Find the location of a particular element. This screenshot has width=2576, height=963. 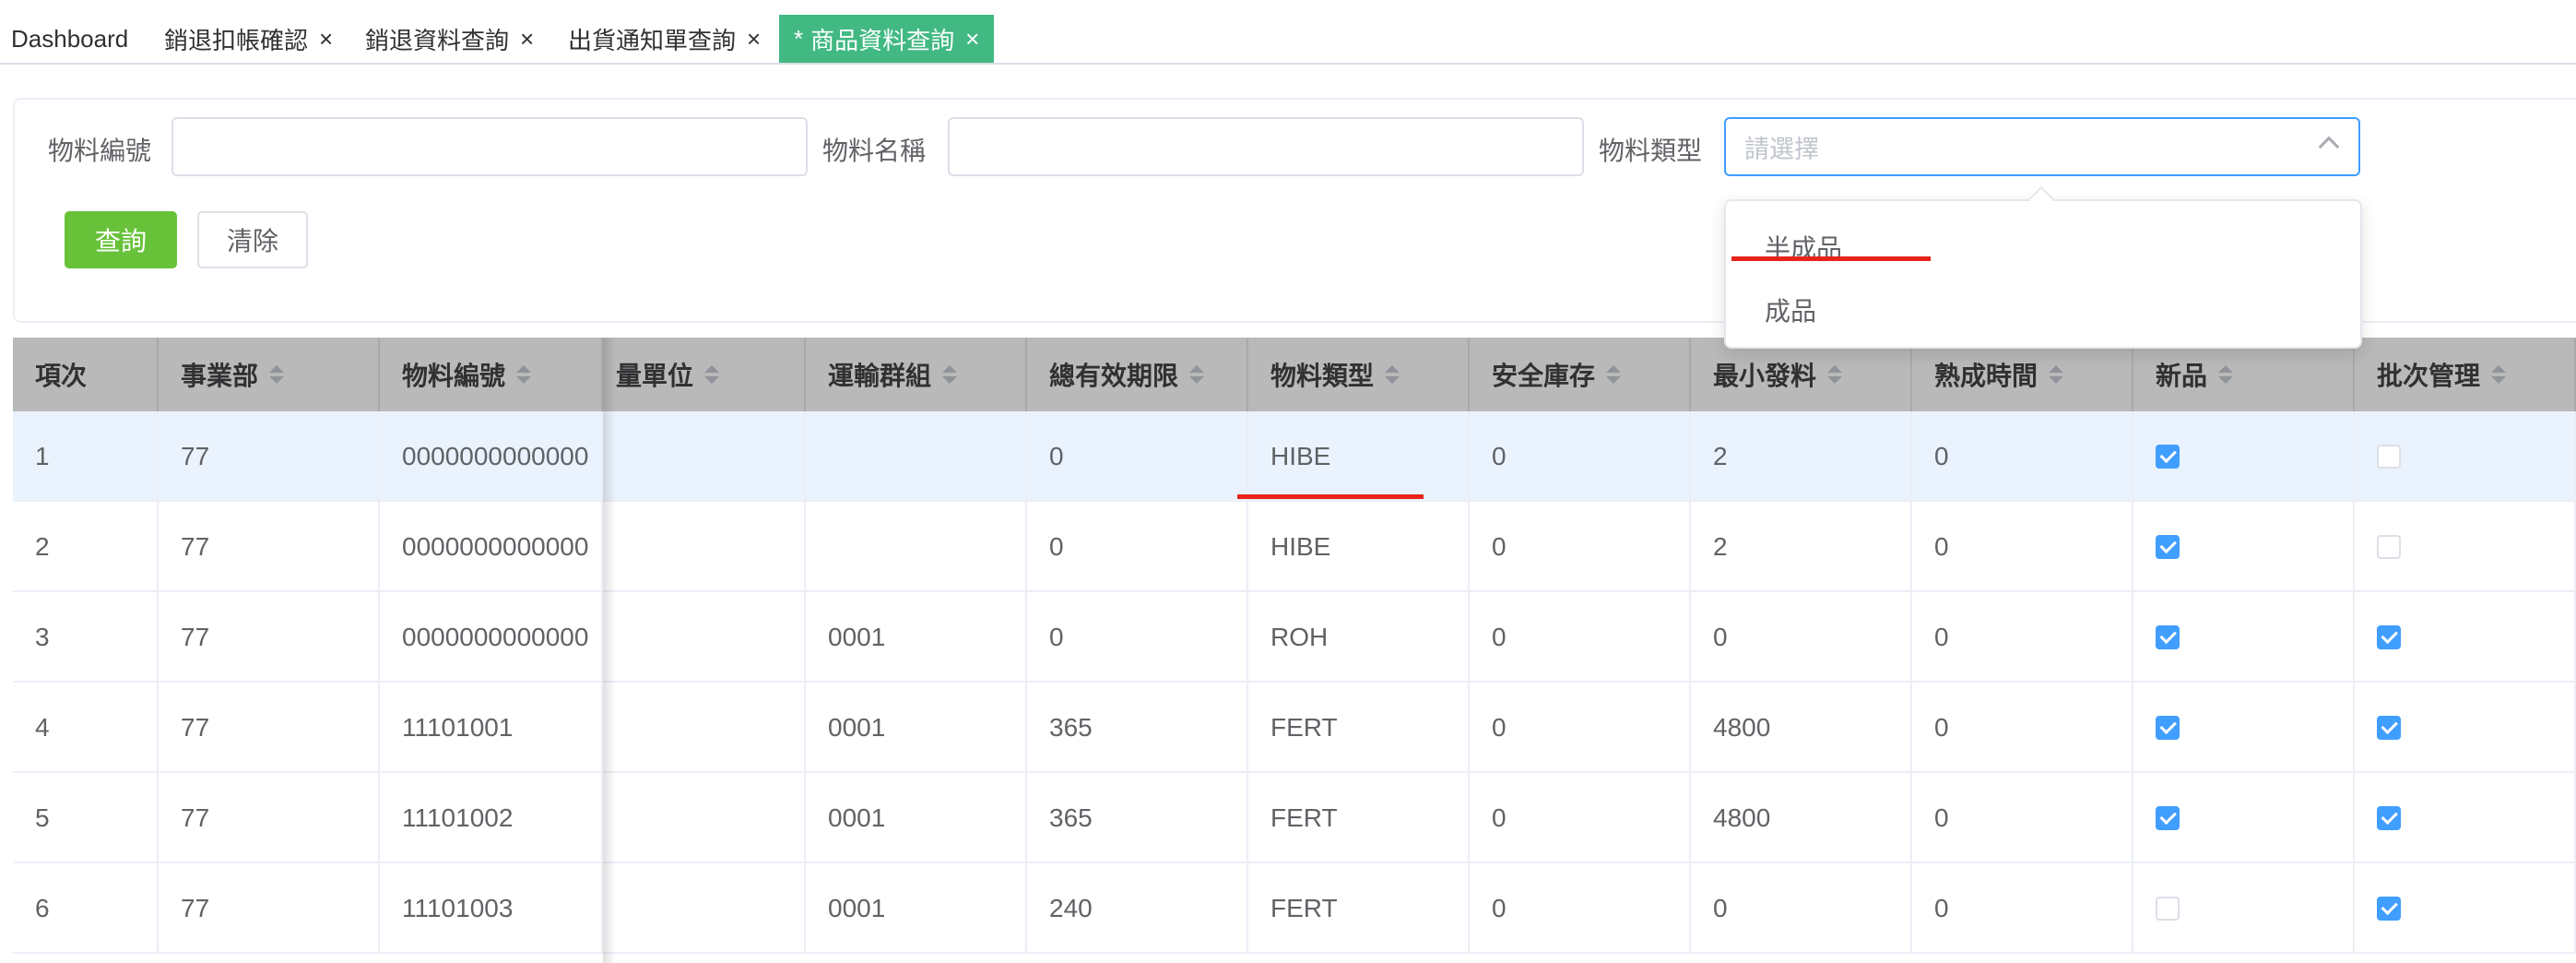

column-header-dept: 事業部 is located at coordinates (269, 374).